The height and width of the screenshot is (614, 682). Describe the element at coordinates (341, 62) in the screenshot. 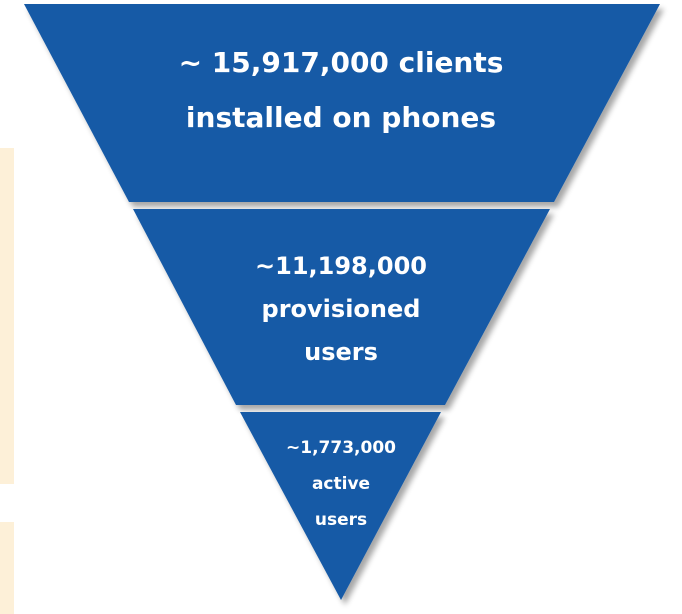

I see `tier-installed-label-line-1: ~ 15,917,000 clients` at that location.